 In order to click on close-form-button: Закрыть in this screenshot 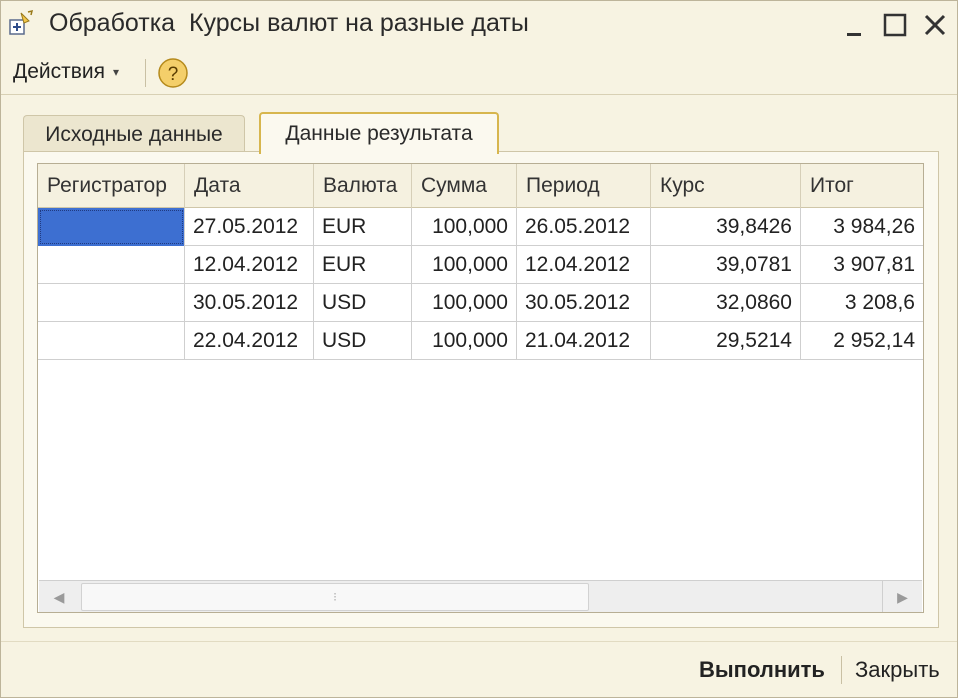, I will do `click(897, 670)`.